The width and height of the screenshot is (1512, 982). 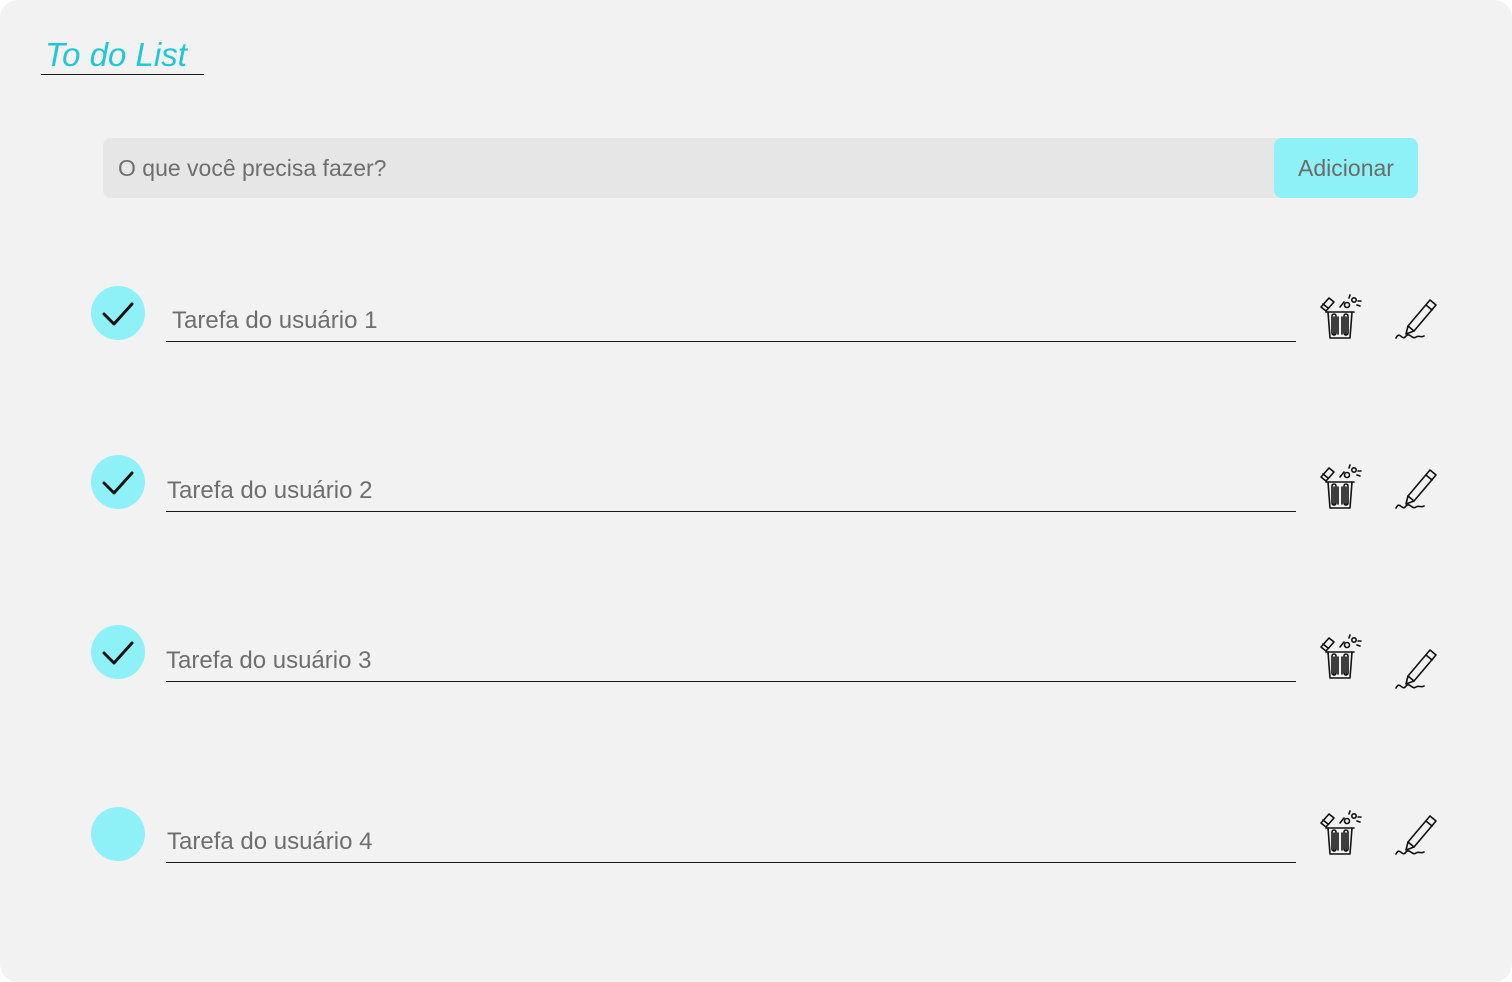 I want to click on task-row: Tarefa do usuário 2, so click(x=756, y=483).